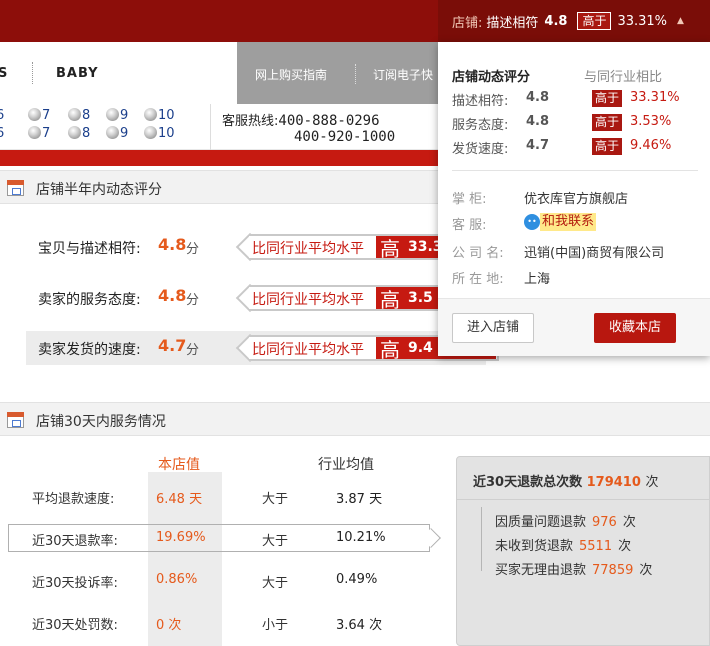 The height and width of the screenshot is (646, 710). I want to click on favorite-shop-button: 收藏本店, so click(635, 328).